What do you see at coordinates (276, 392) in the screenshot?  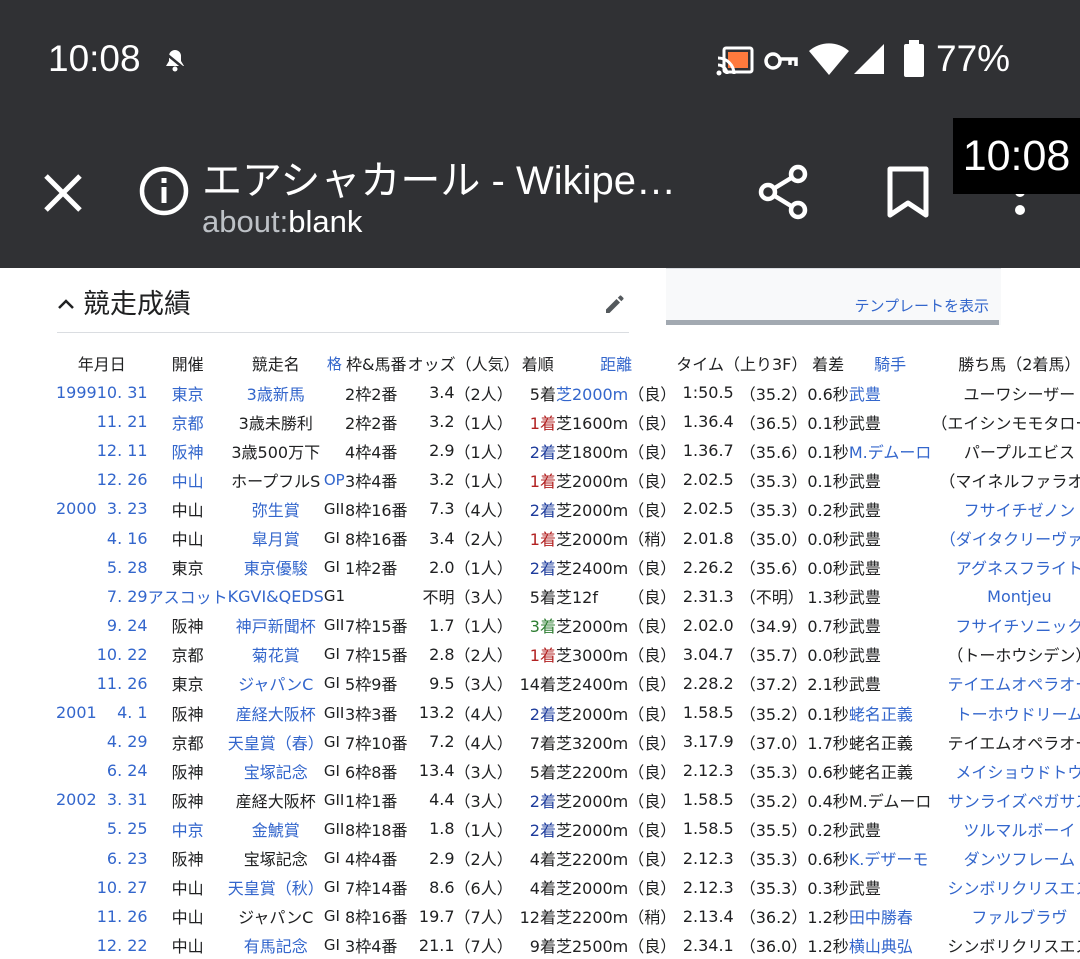 I see `cell-race-name: 3歳新馬` at bounding box center [276, 392].